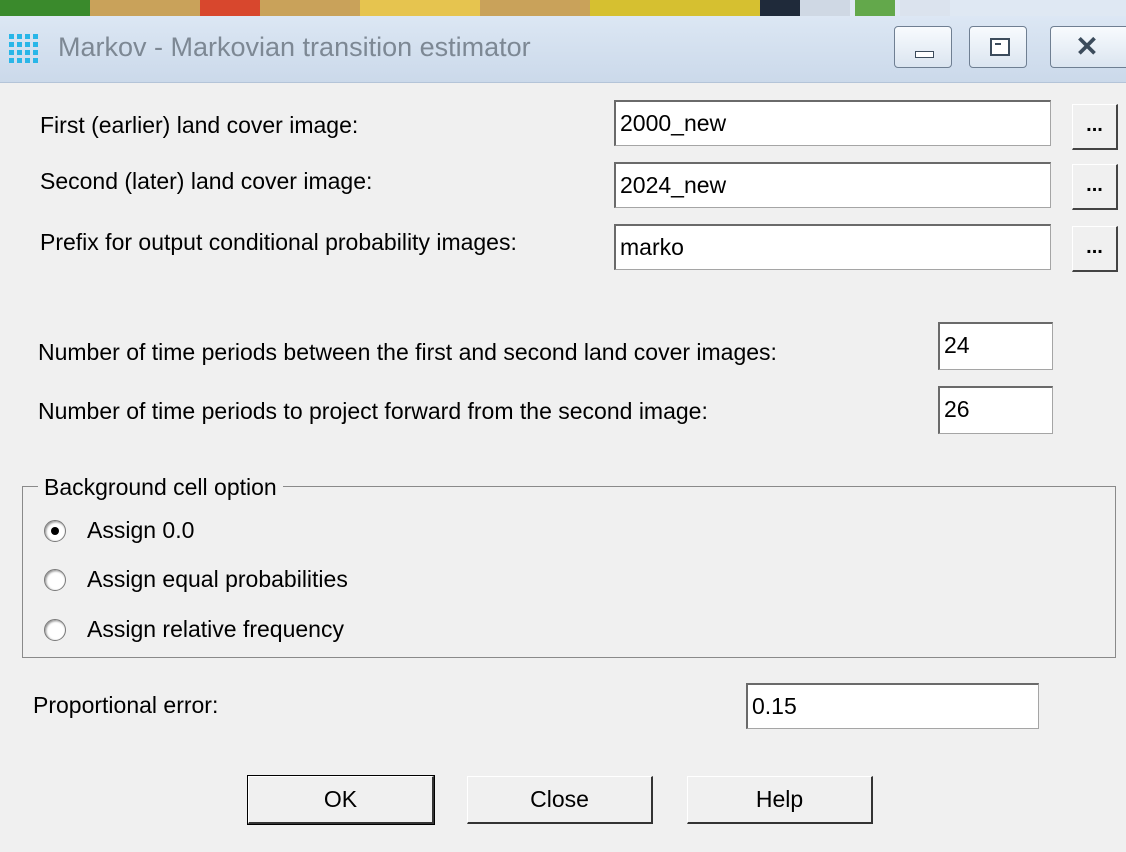 This screenshot has height=852, width=1126. Describe the element at coordinates (126, 705) in the screenshot. I see `proportional-error-label: Proportional error:` at that location.